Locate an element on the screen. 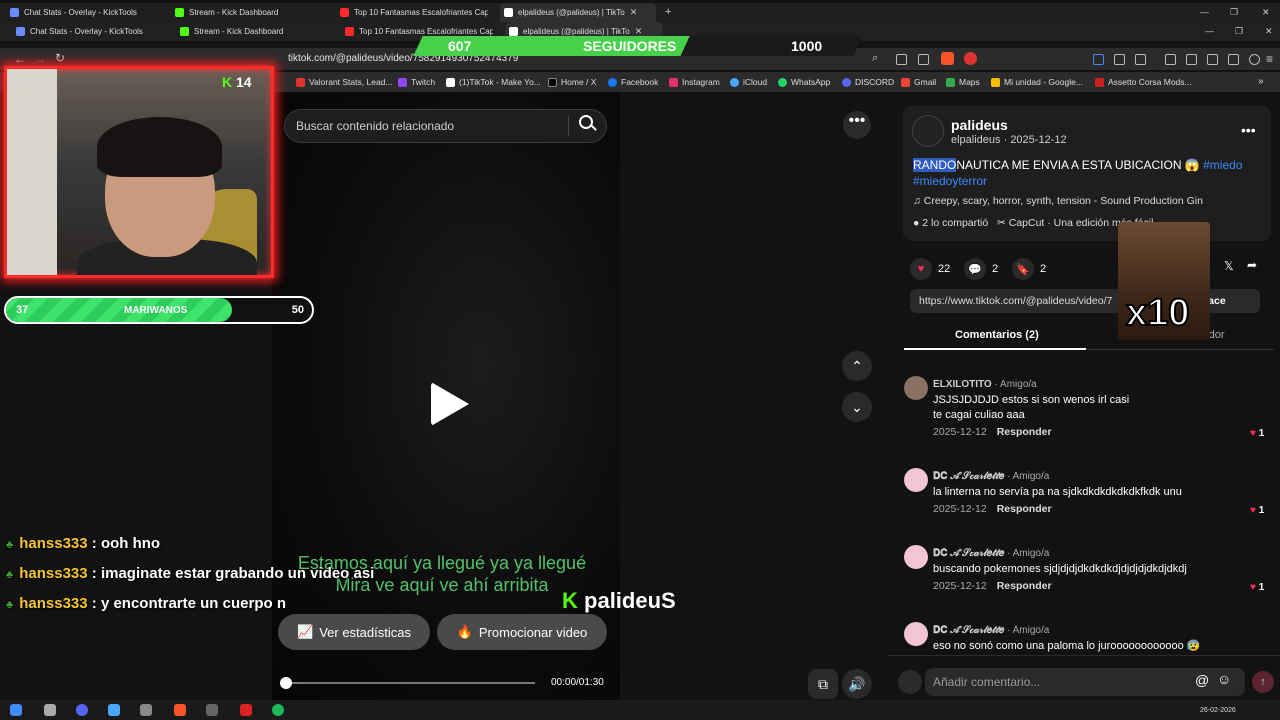 This screenshot has width=1280, height=720. tab-comments: Comentarios (2) is located at coordinates (997, 335).